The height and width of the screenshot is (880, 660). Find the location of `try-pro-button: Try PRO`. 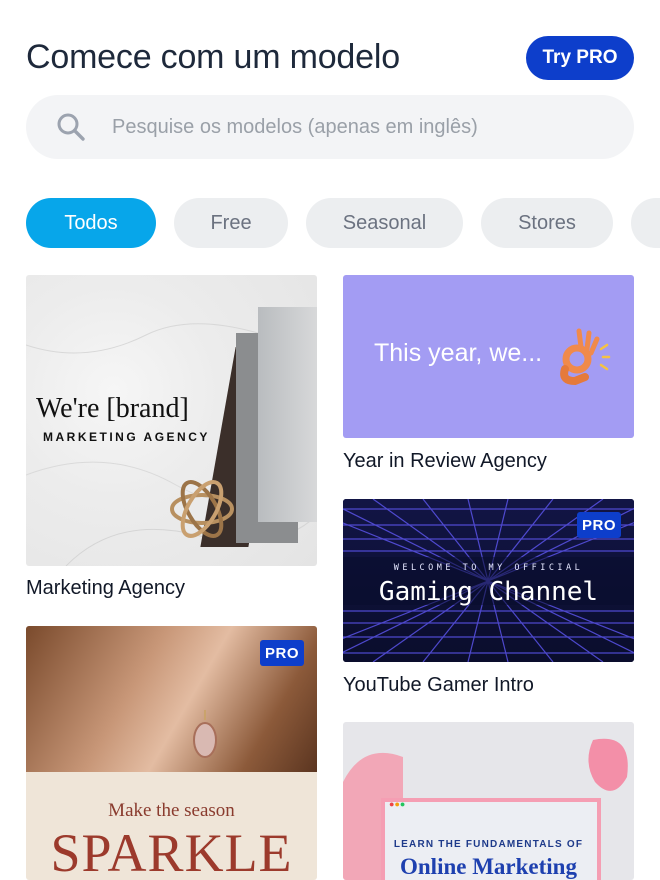

try-pro-button: Try PRO is located at coordinates (580, 58).